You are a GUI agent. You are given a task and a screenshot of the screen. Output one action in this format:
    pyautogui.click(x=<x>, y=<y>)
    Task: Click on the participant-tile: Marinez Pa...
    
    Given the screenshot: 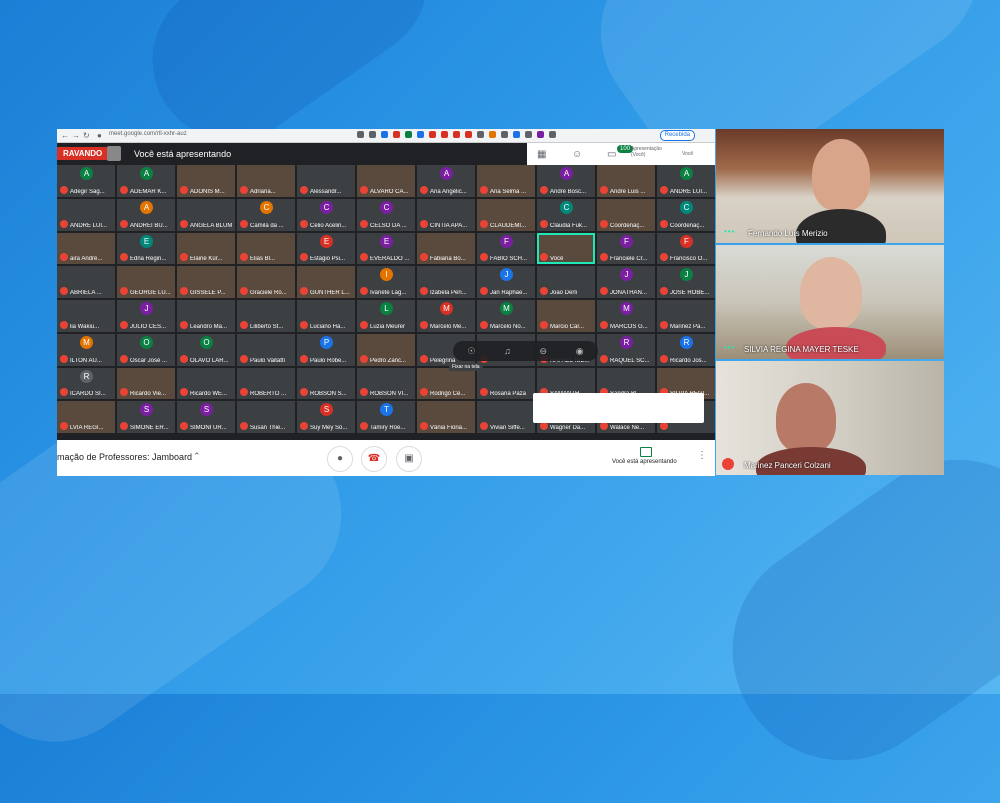 What is the action you would take?
    pyautogui.click(x=686, y=316)
    